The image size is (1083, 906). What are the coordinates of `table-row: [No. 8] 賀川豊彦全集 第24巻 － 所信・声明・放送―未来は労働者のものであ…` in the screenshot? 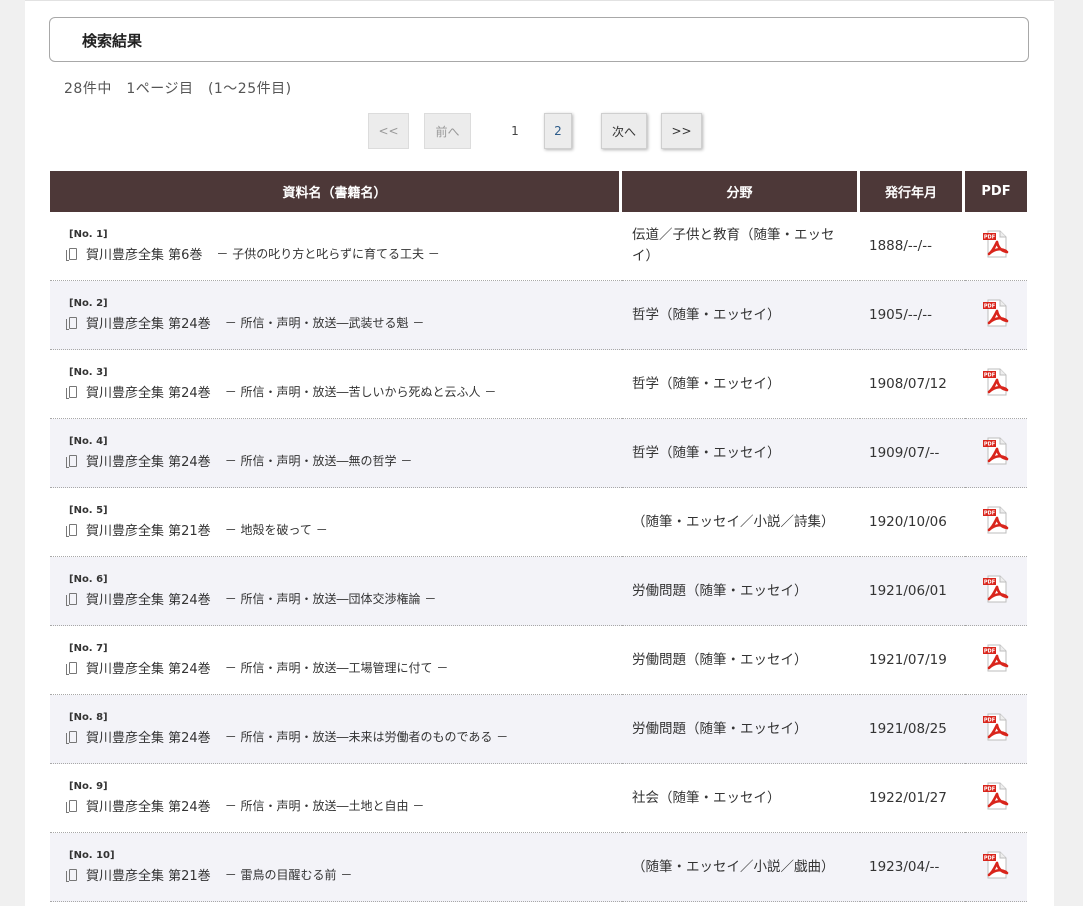 It's located at (538, 729).